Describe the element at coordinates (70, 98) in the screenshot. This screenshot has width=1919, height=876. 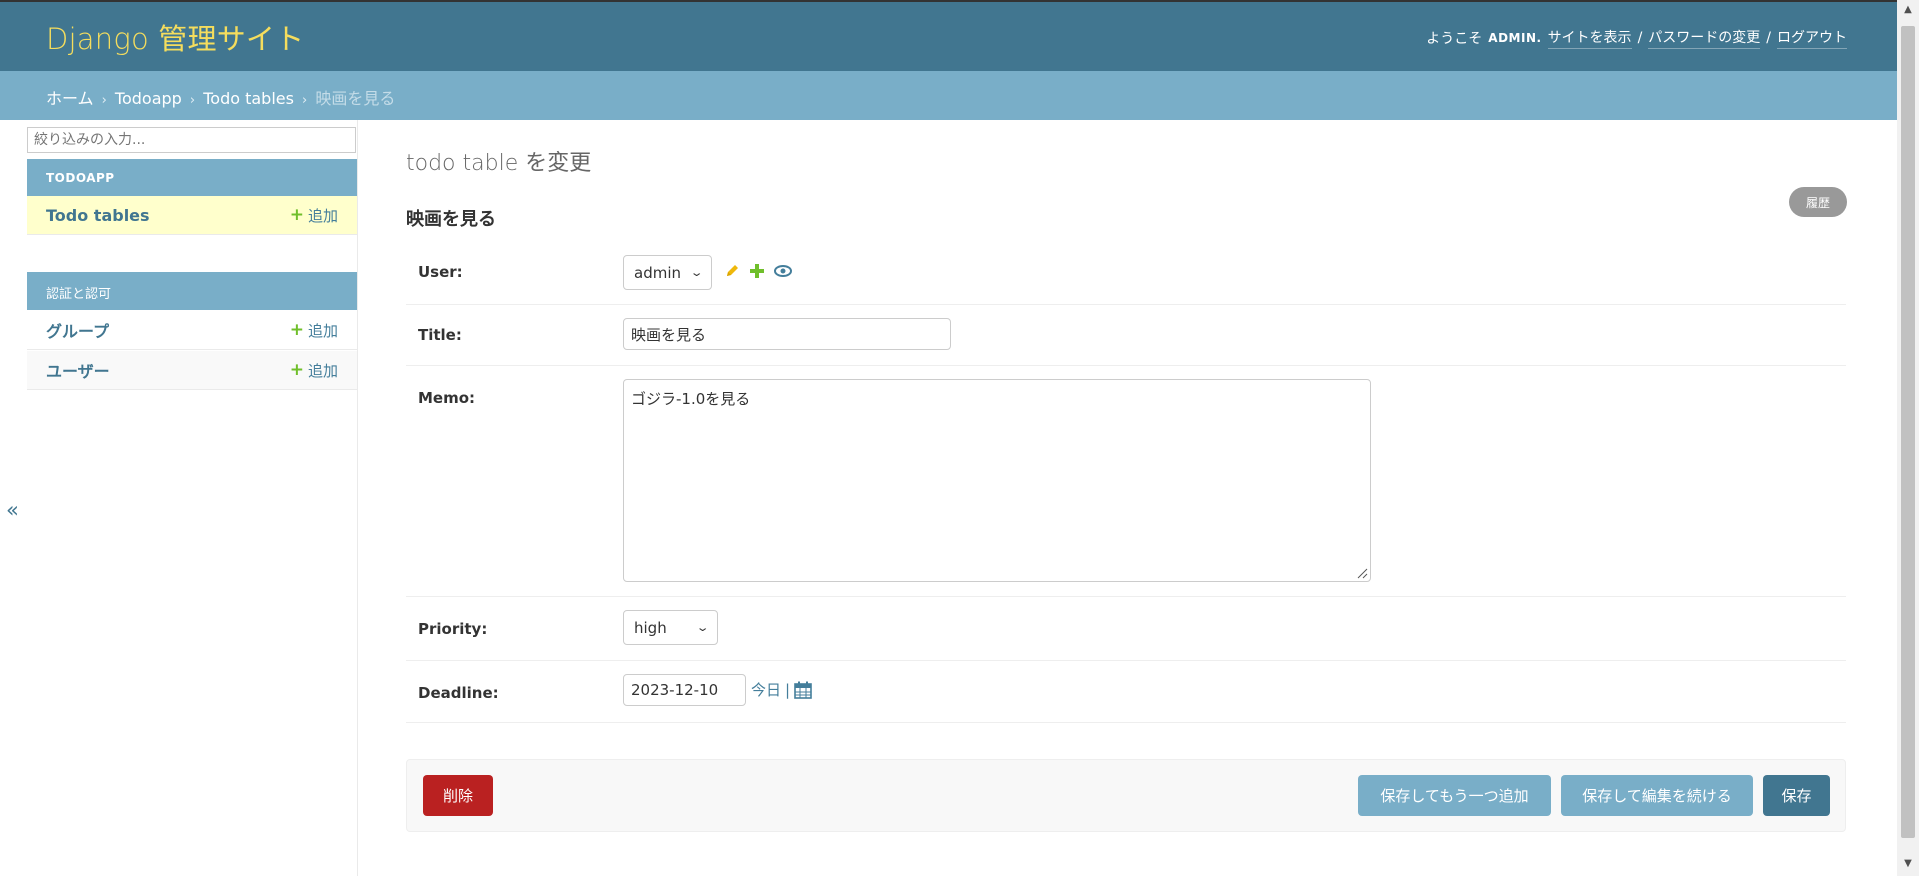
I see `breadcrumb-home: ホーム` at that location.